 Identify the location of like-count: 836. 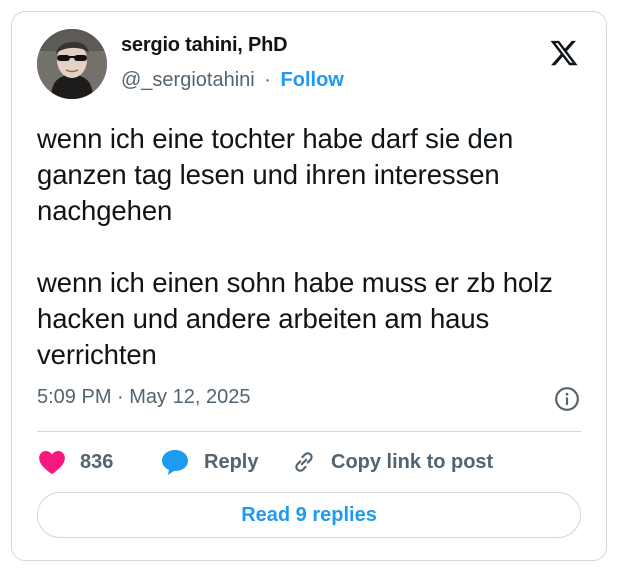
(97, 461).